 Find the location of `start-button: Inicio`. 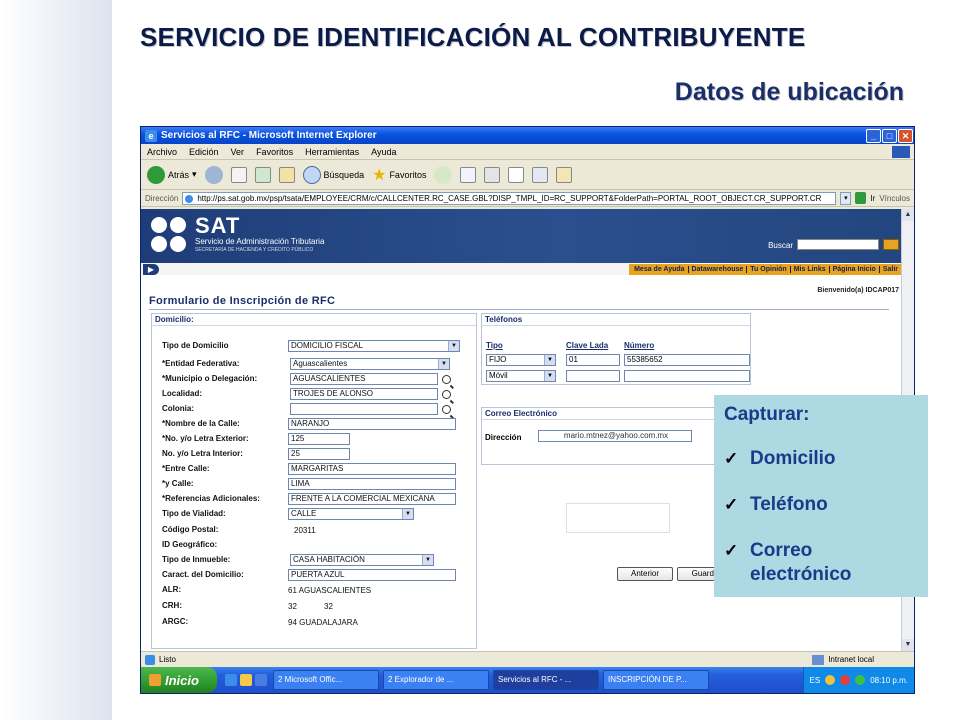

start-button: Inicio is located at coordinates (179, 680).